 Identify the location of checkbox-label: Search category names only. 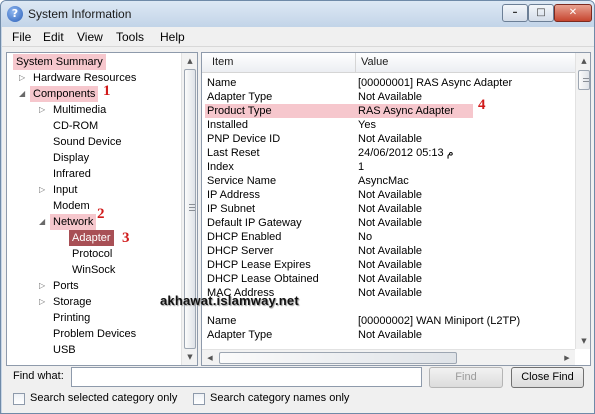
(280, 398).